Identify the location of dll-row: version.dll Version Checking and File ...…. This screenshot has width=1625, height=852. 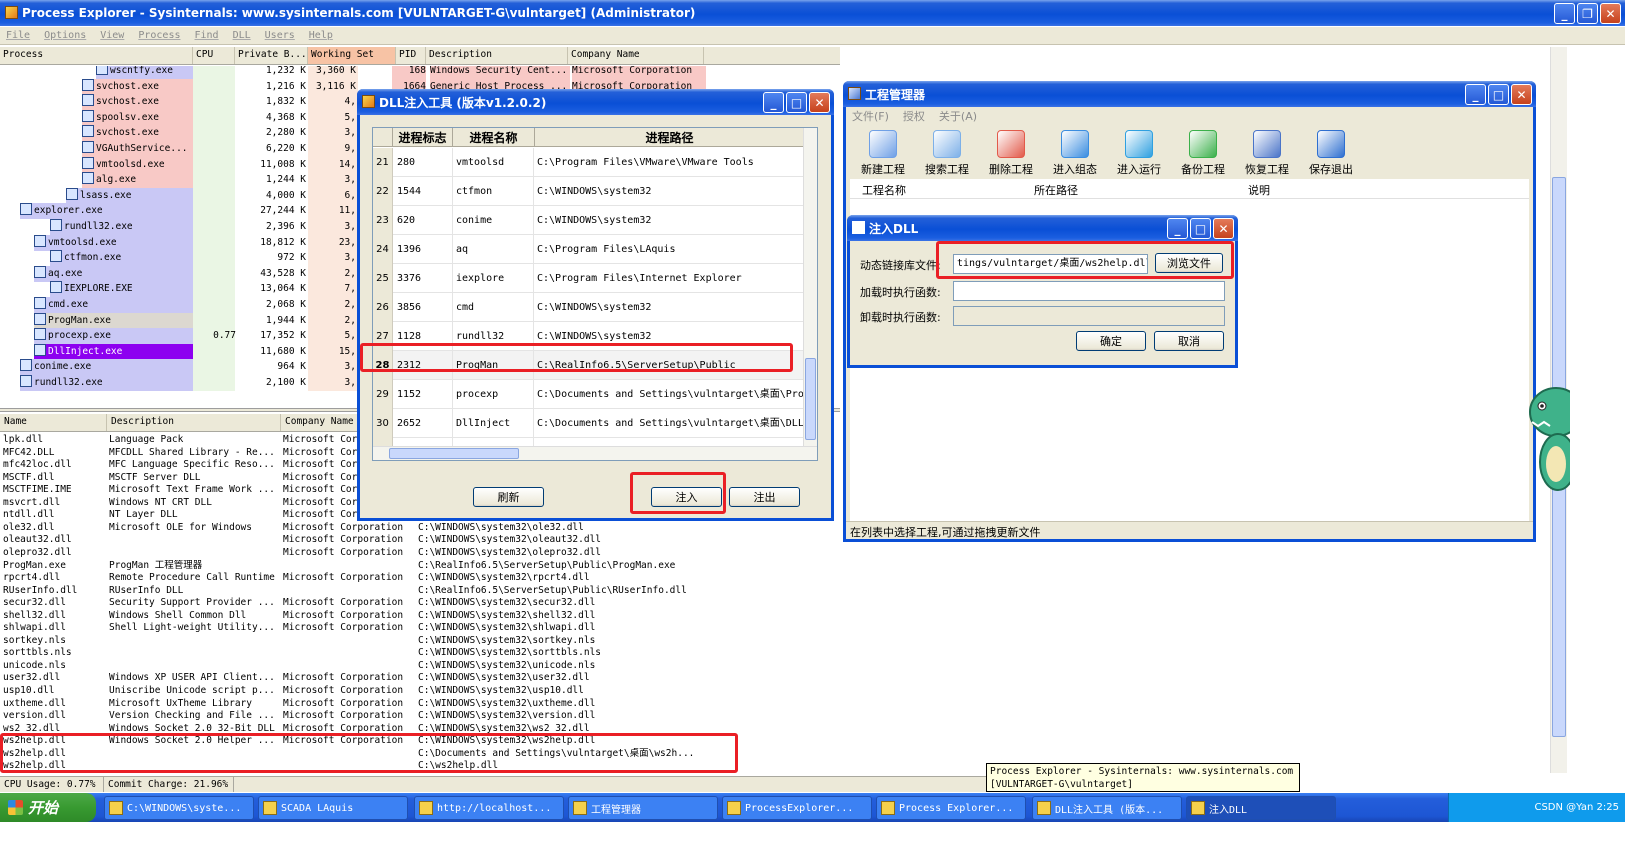
(495, 716).